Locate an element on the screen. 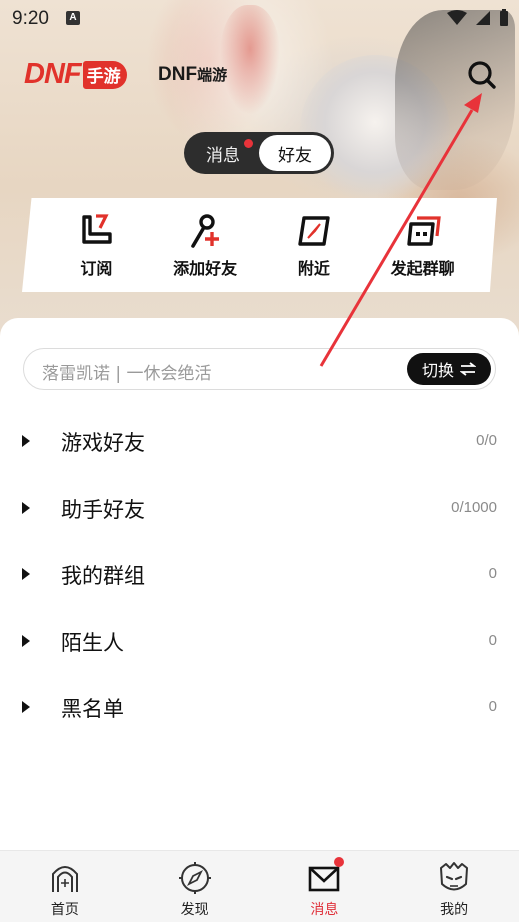 This screenshot has height=922, width=519. action-group-chat: 发起群聊 is located at coordinates (423, 245).